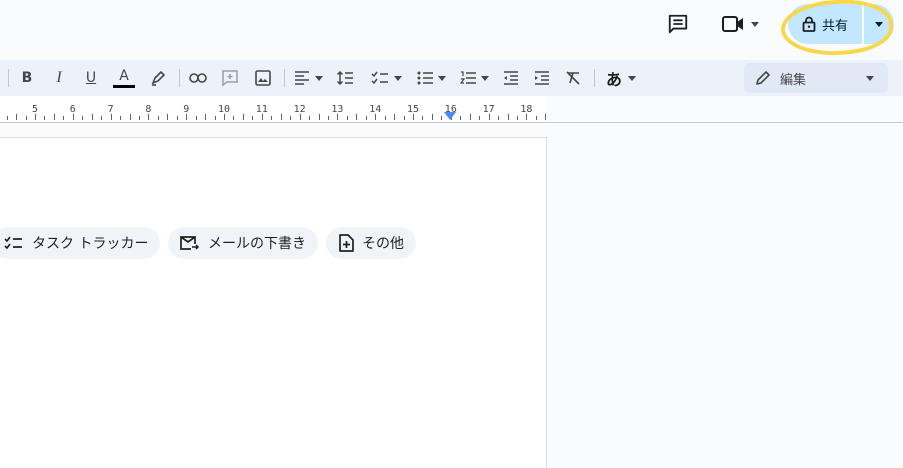  Describe the element at coordinates (124, 78) in the screenshot. I see `text-color-button: A` at that location.